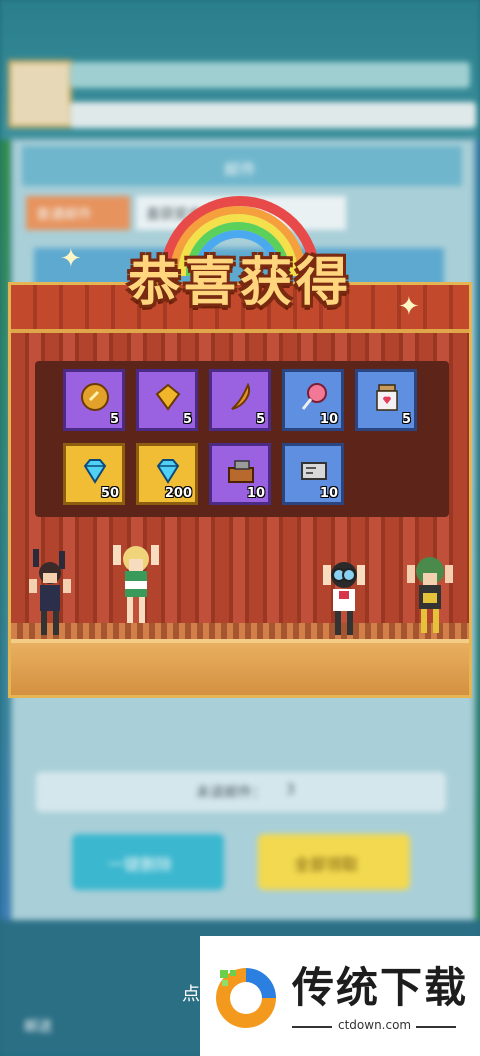 Image resolution: width=480 pixels, height=1056 pixels. I want to click on stage-floor, so click(240, 667).